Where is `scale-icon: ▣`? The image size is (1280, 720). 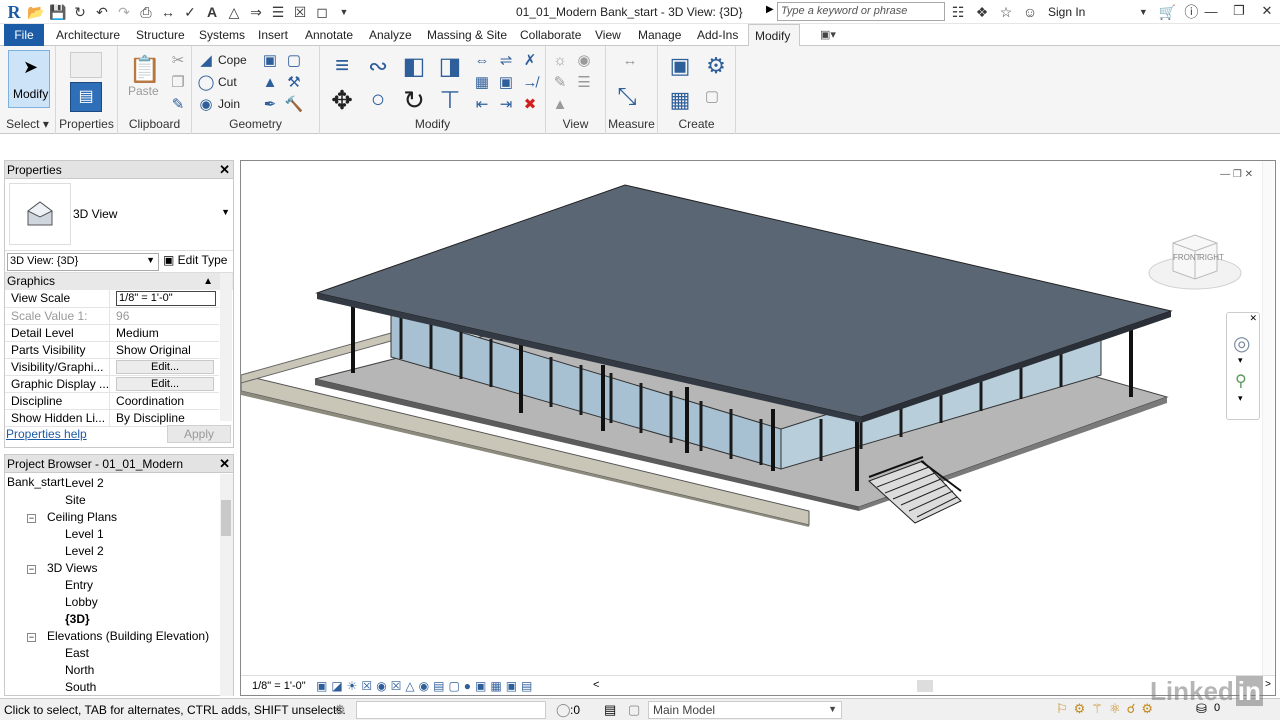
scale-icon: ▣ is located at coordinates (506, 82).